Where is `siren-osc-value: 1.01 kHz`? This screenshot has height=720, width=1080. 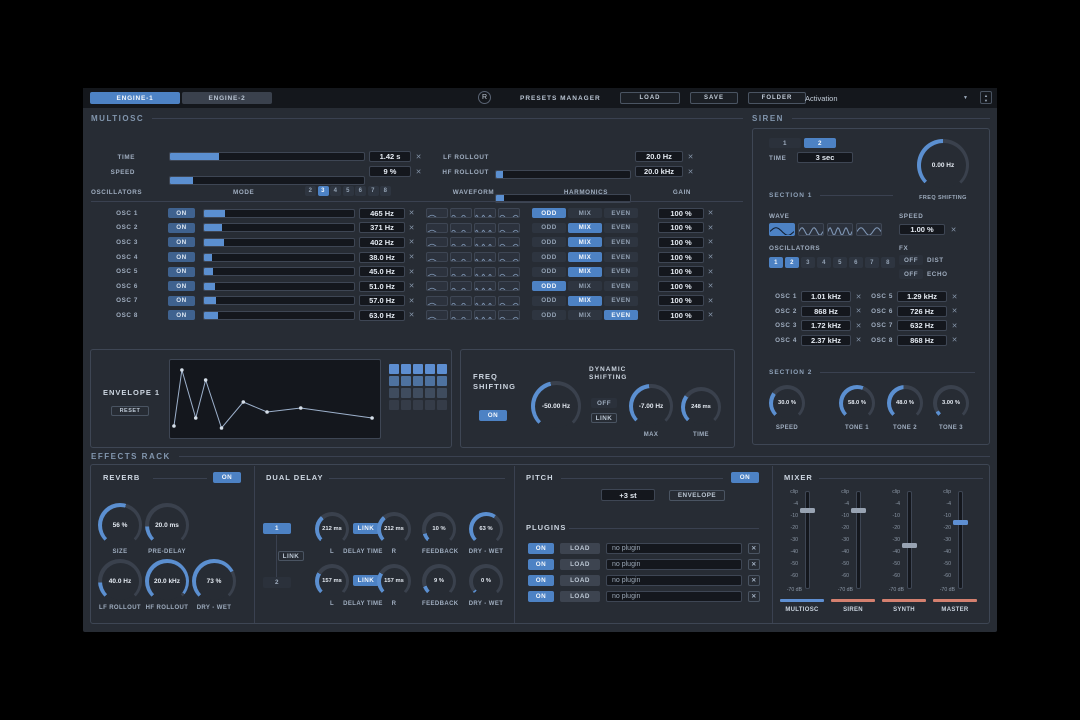 siren-osc-value: 1.01 kHz is located at coordinates (826, 296).